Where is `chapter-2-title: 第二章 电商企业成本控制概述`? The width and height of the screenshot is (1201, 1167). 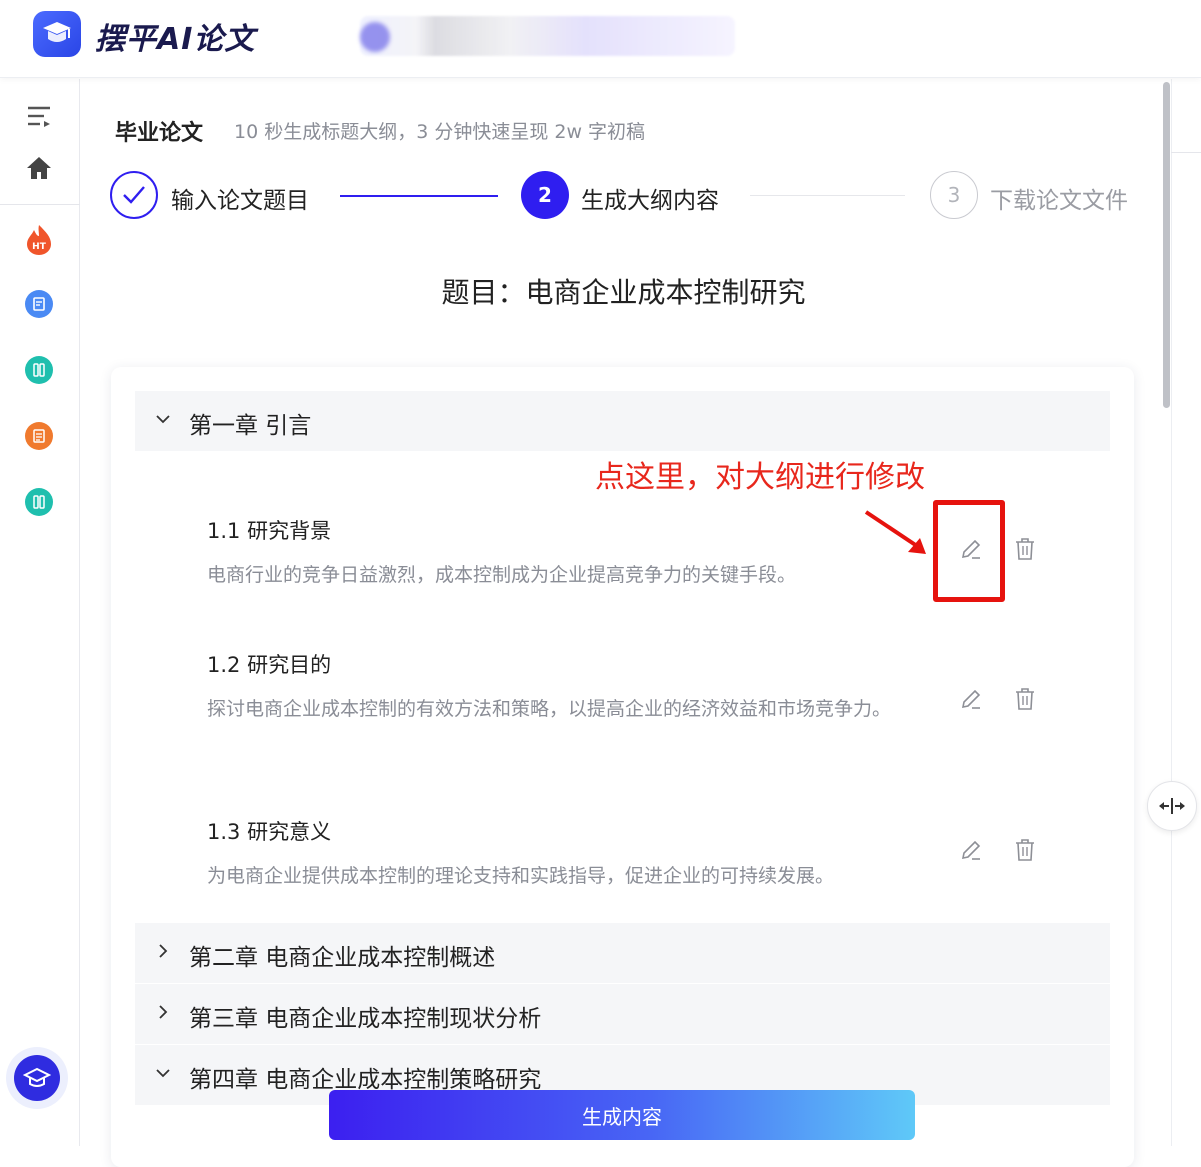
chapter-2-title: 第二章 电商企业成本控制概述 is located at coordinates (342, 958).